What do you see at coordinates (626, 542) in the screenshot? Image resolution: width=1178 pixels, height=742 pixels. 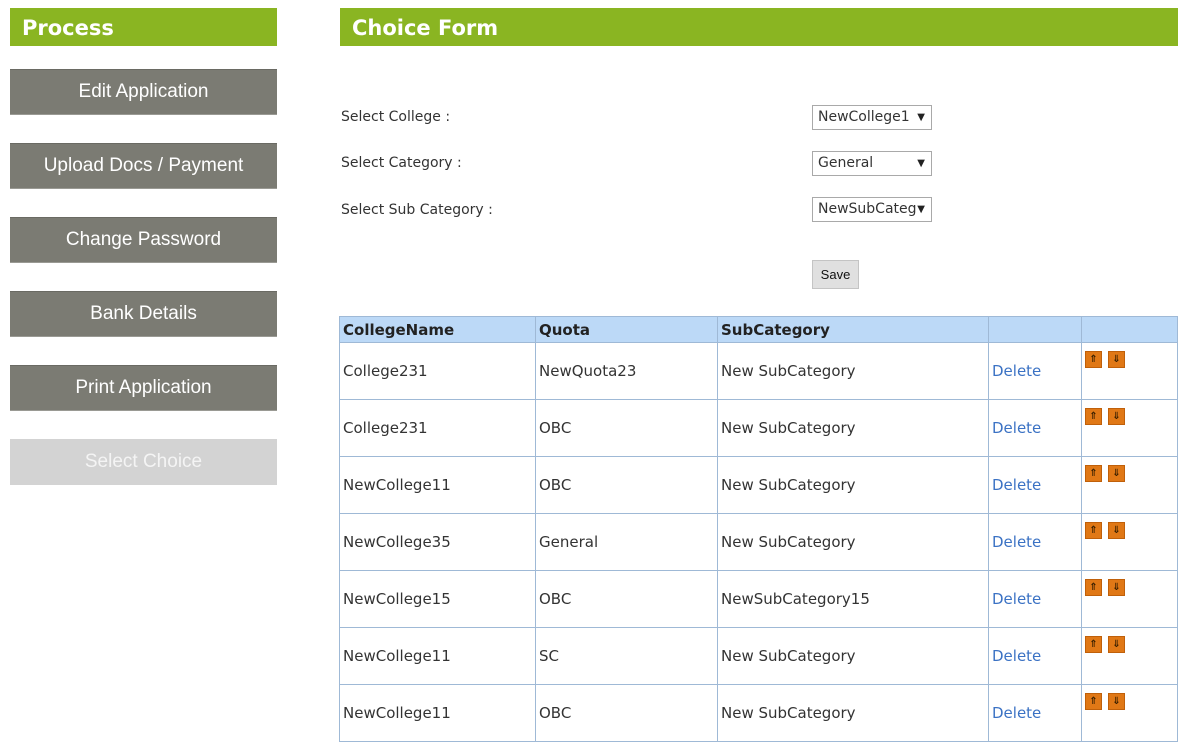 I see `quota-cell: General` at bounding box center [626, 542].